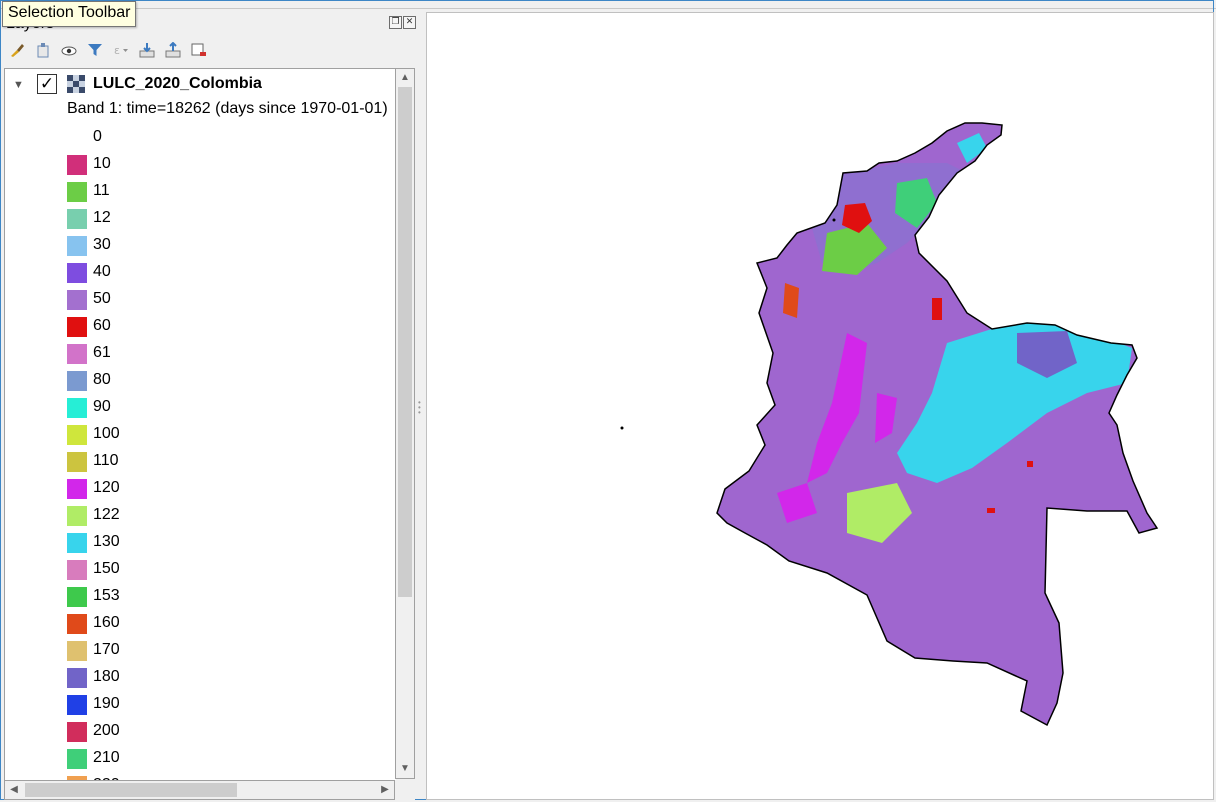 This screenshot has height=802, width=1216. Describe the element at coordinates (106, 676) in the screenshot. I see `legend-label: 180` at that location.